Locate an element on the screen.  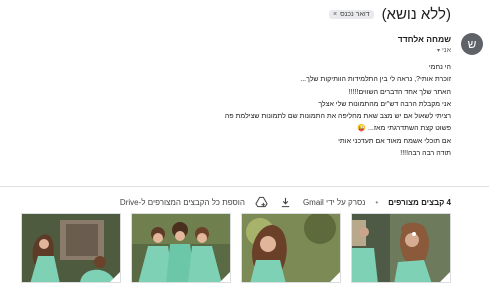
inbox-label-text: דואר נכנס is located at coordinates (355, 14).